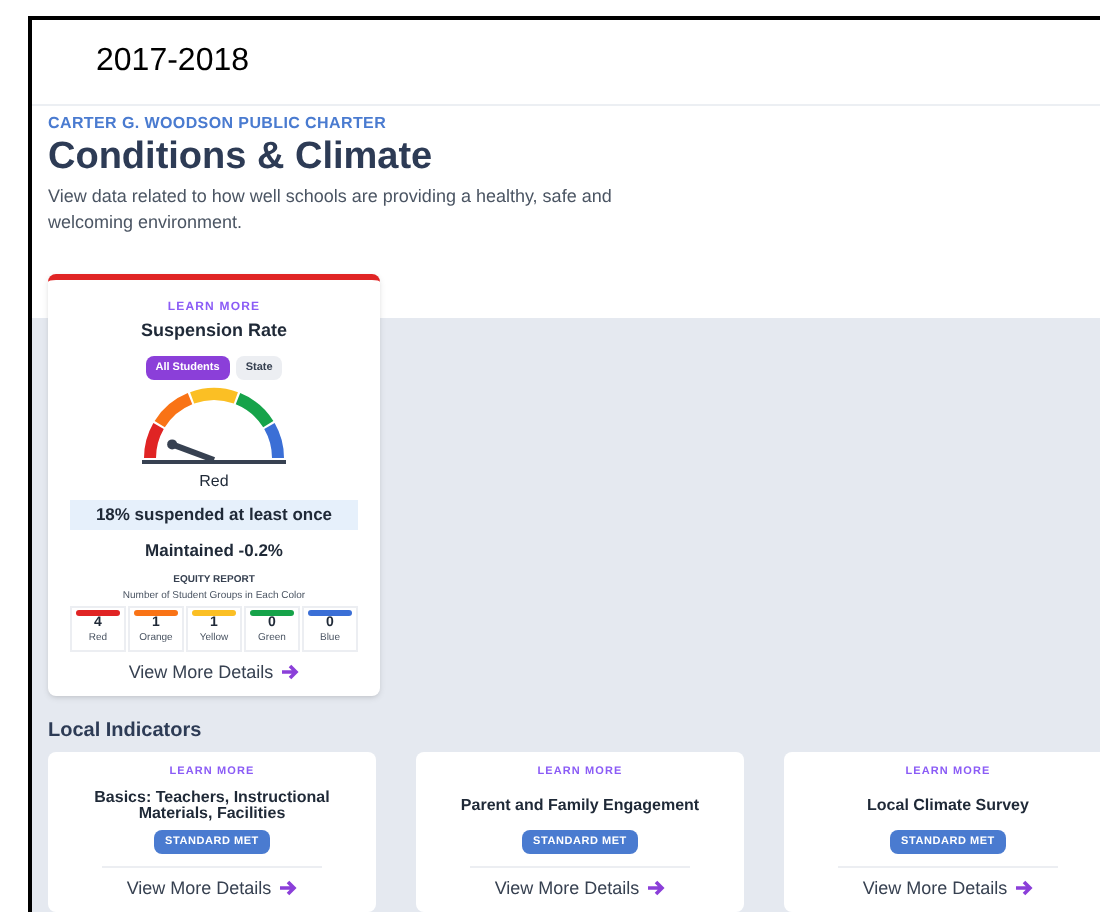  Describe the element at coordinates (218, 123) in the screenshot. I see `school-name: CARTER G. WOODSON PUBLIC CHARTER` at that location.